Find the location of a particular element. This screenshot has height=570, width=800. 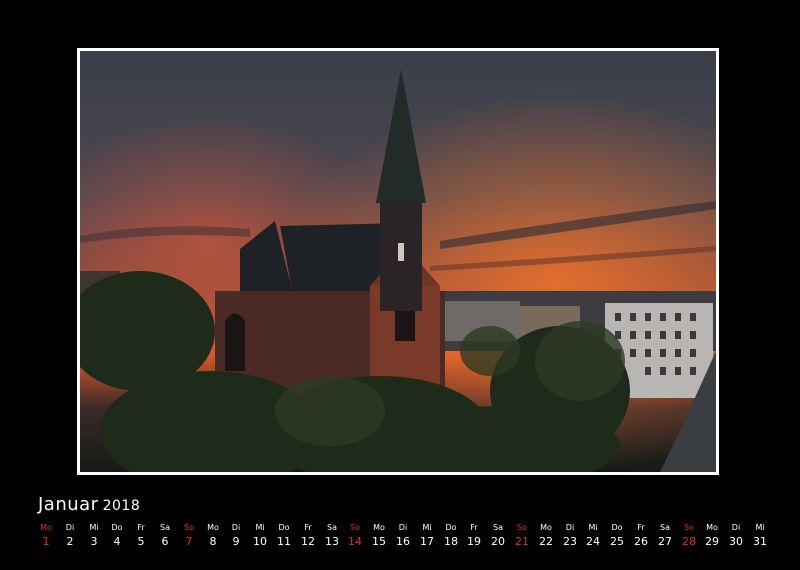

date-number: 12 is located at coordinates (308, 541).